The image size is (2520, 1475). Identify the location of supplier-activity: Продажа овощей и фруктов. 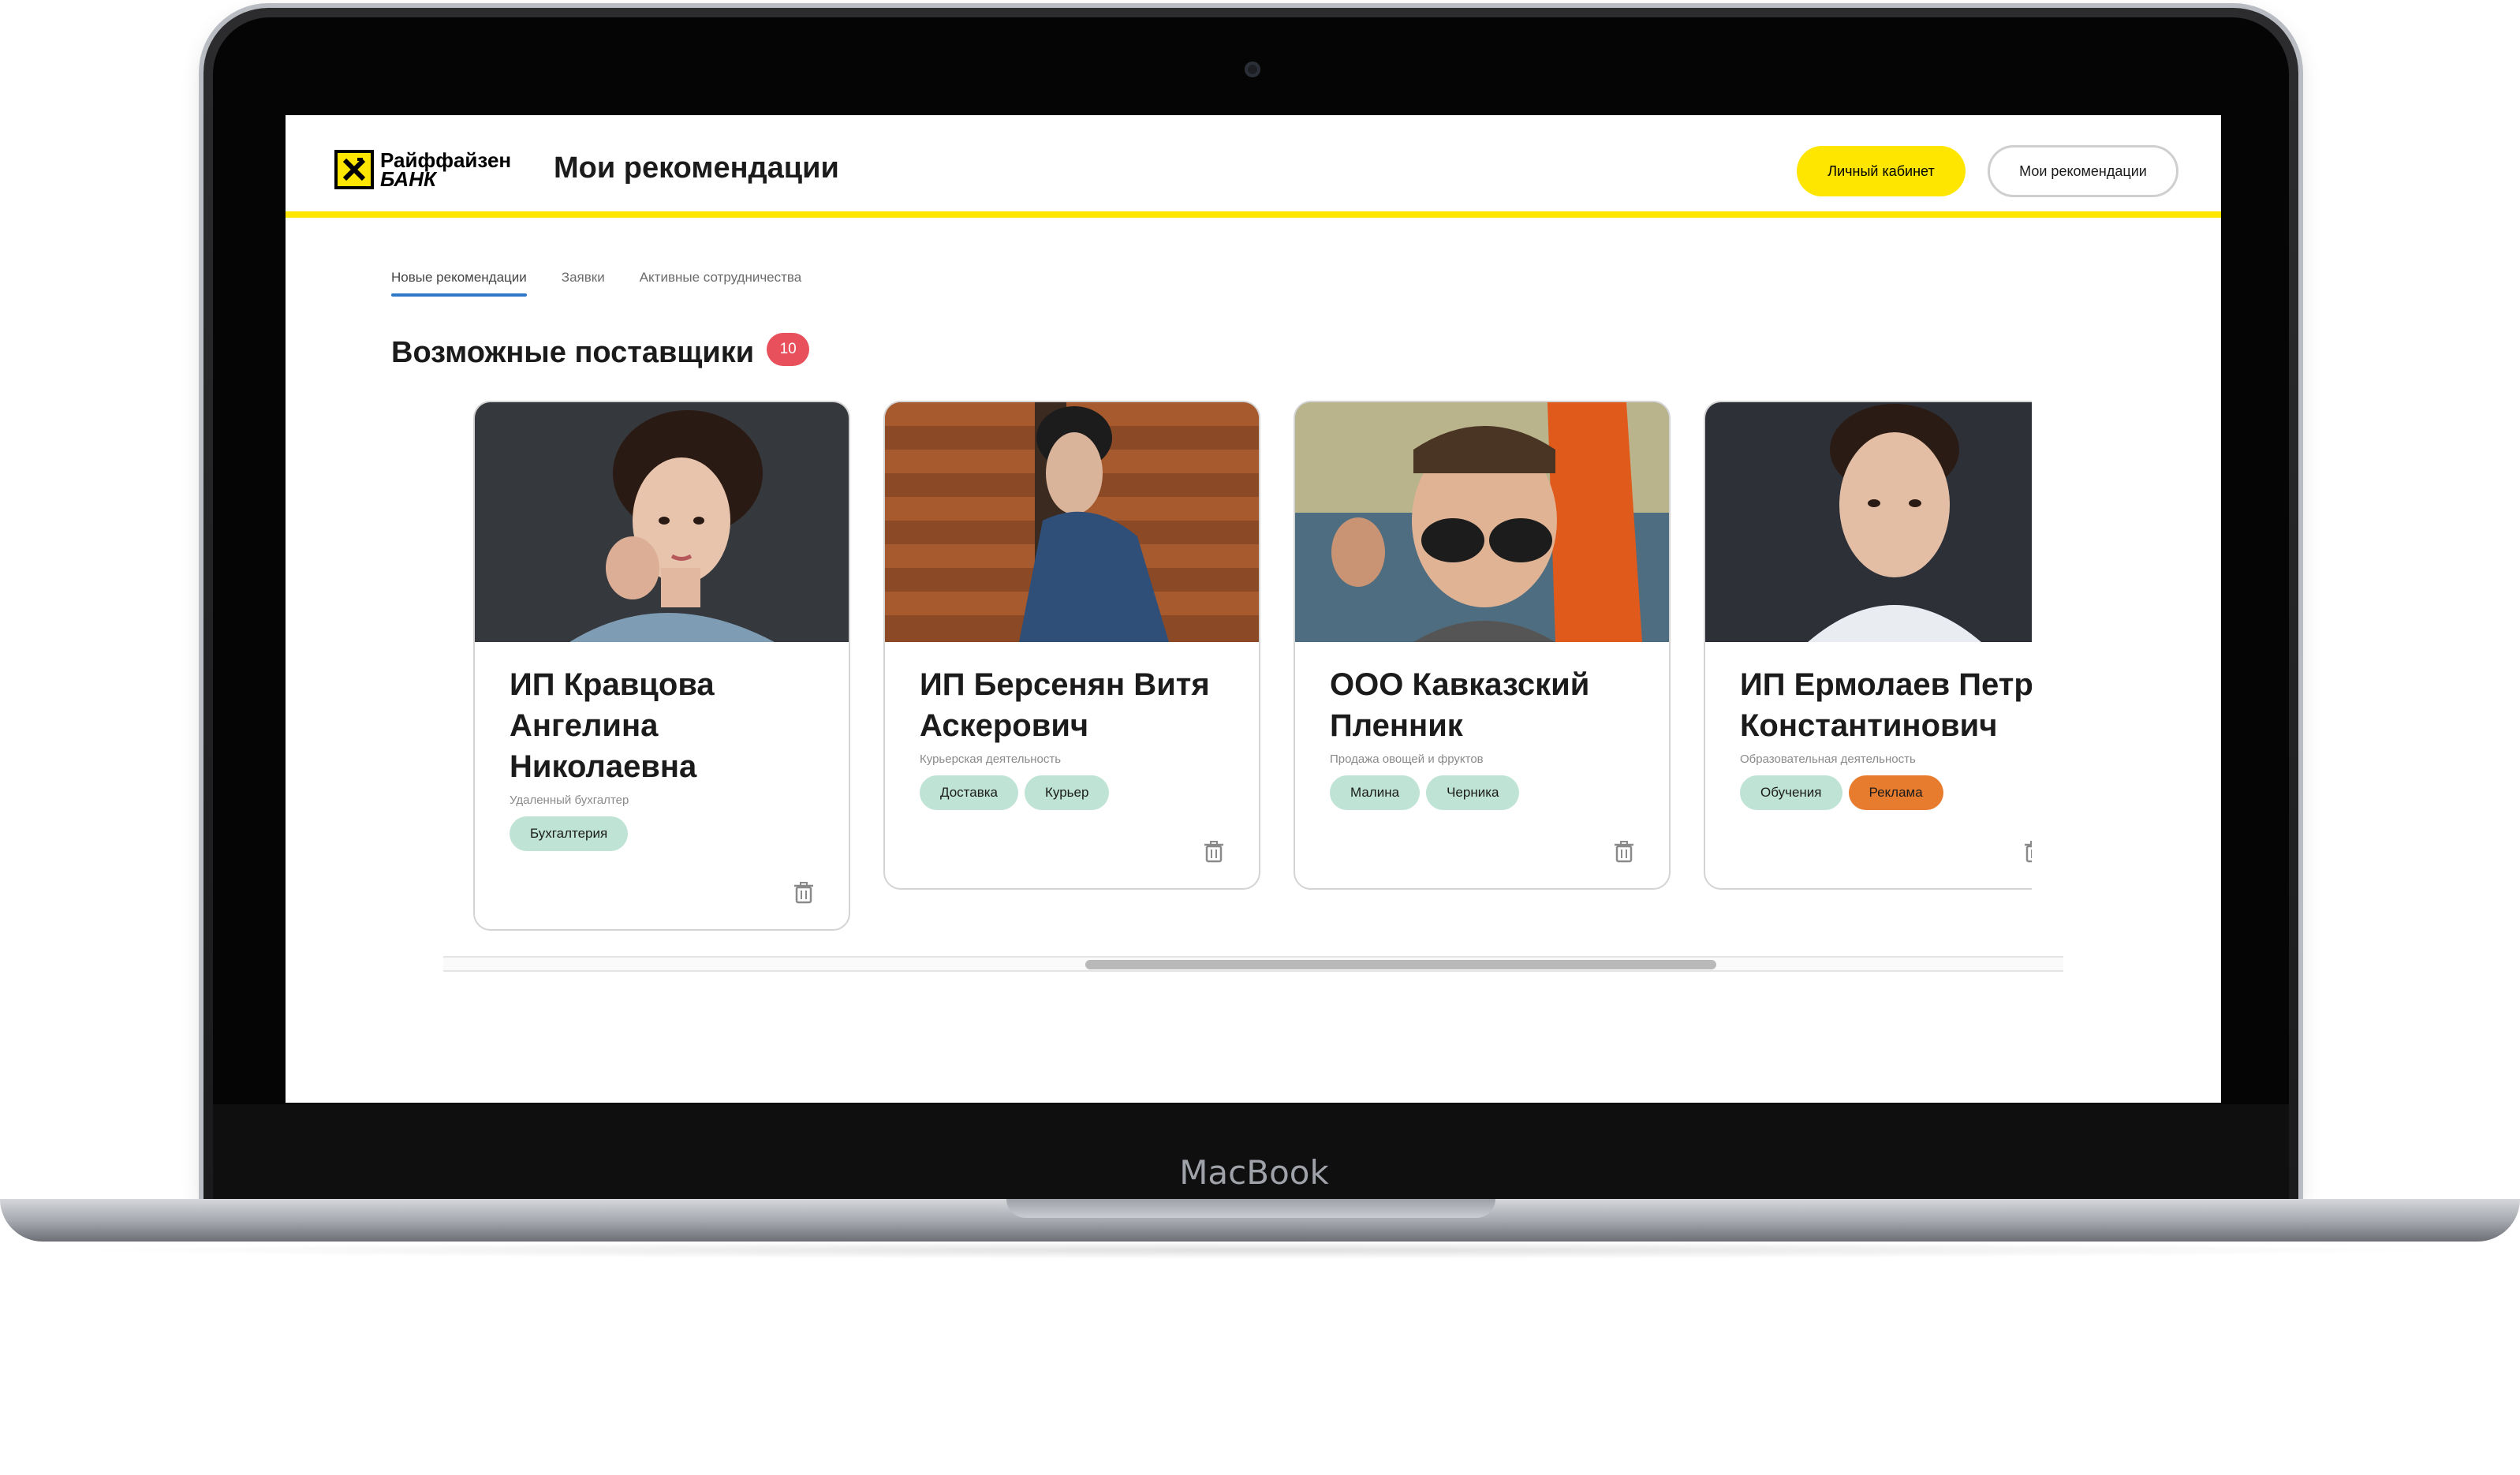
(1407, 759).